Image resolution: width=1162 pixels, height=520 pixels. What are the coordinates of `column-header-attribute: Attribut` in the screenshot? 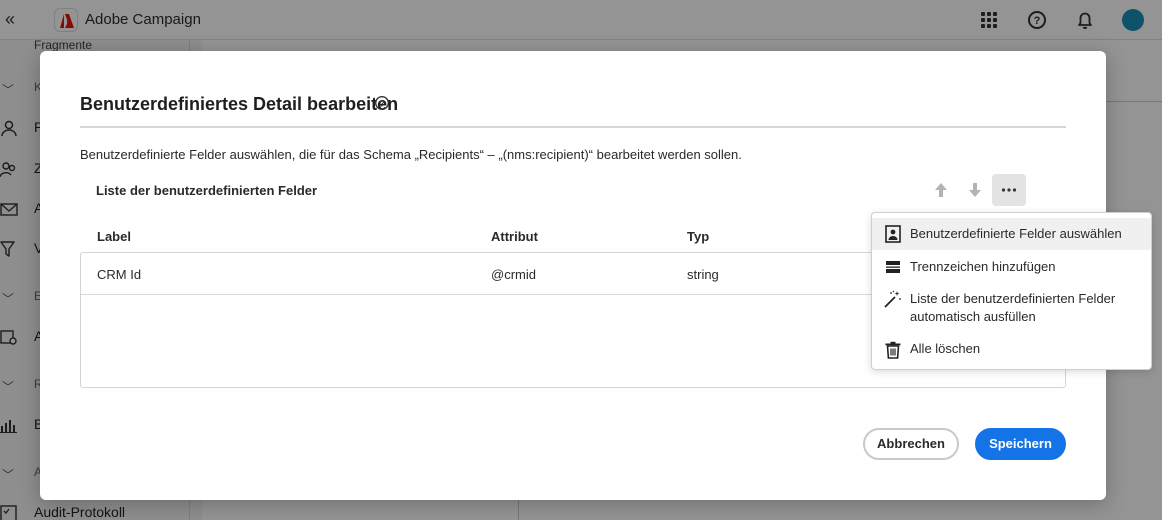 It's located at (514, 236).